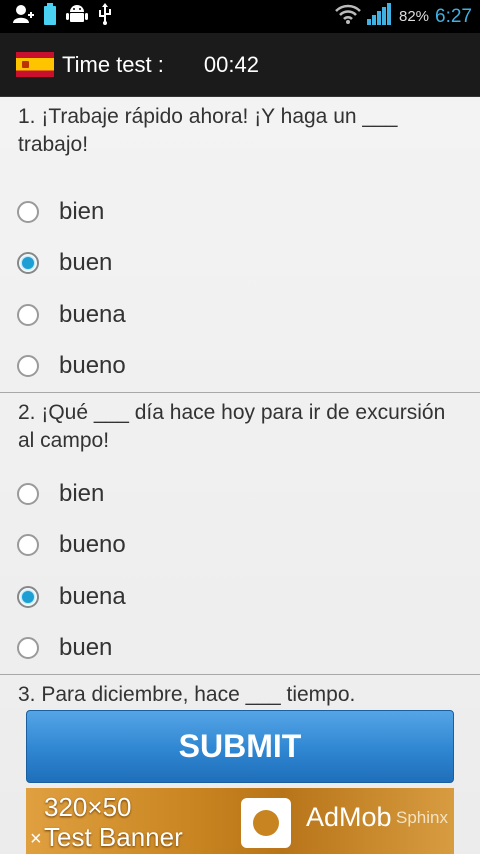  I want to click on add-contact-icon, so click(23, 16).